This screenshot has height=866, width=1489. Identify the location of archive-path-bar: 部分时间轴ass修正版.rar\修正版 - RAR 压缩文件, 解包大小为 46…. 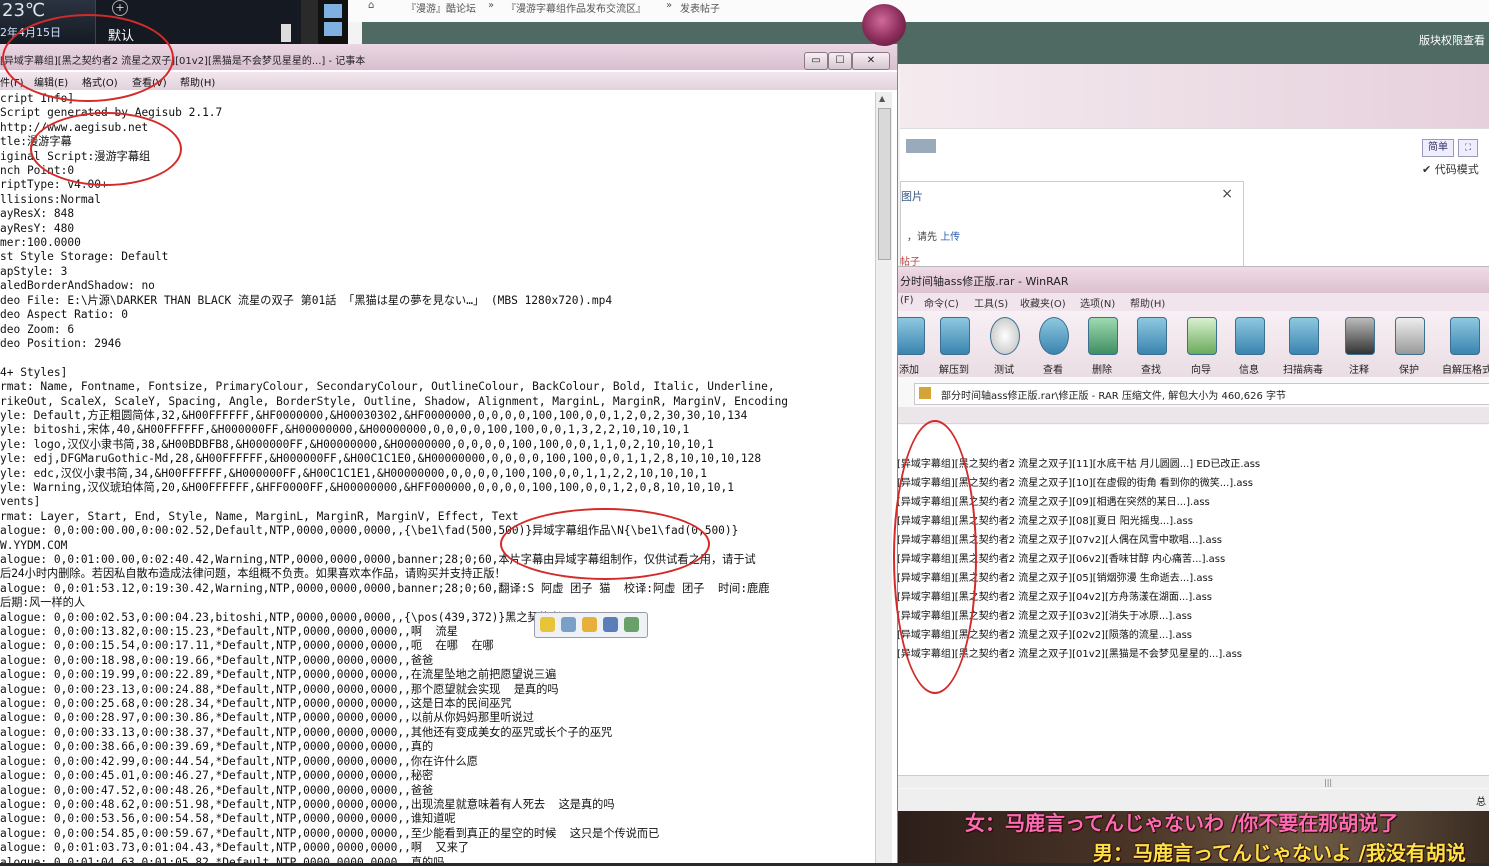
(1201, 394).